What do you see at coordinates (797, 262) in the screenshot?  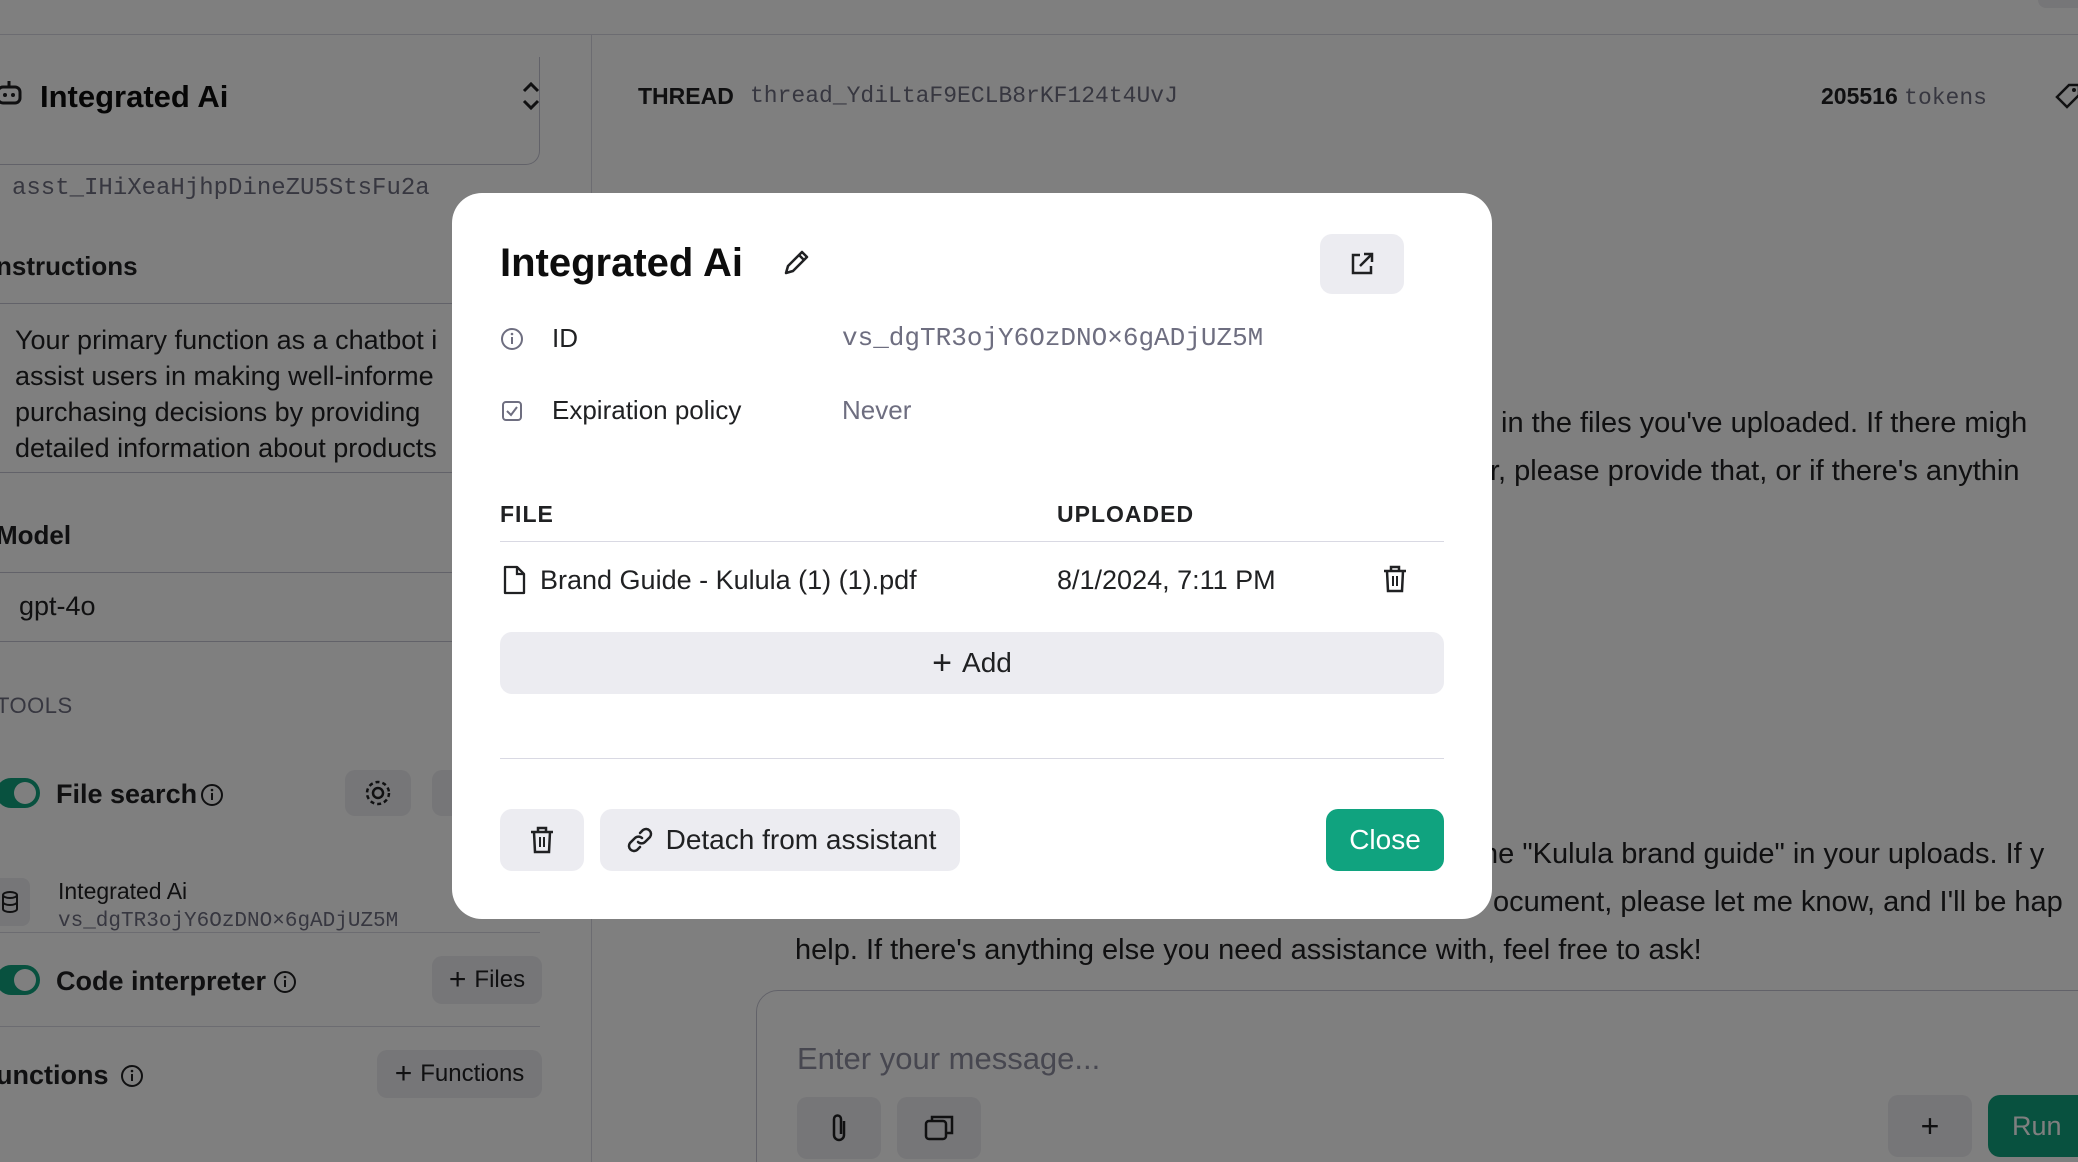 I see `pencil-icon` at bounding box center [797, 262].